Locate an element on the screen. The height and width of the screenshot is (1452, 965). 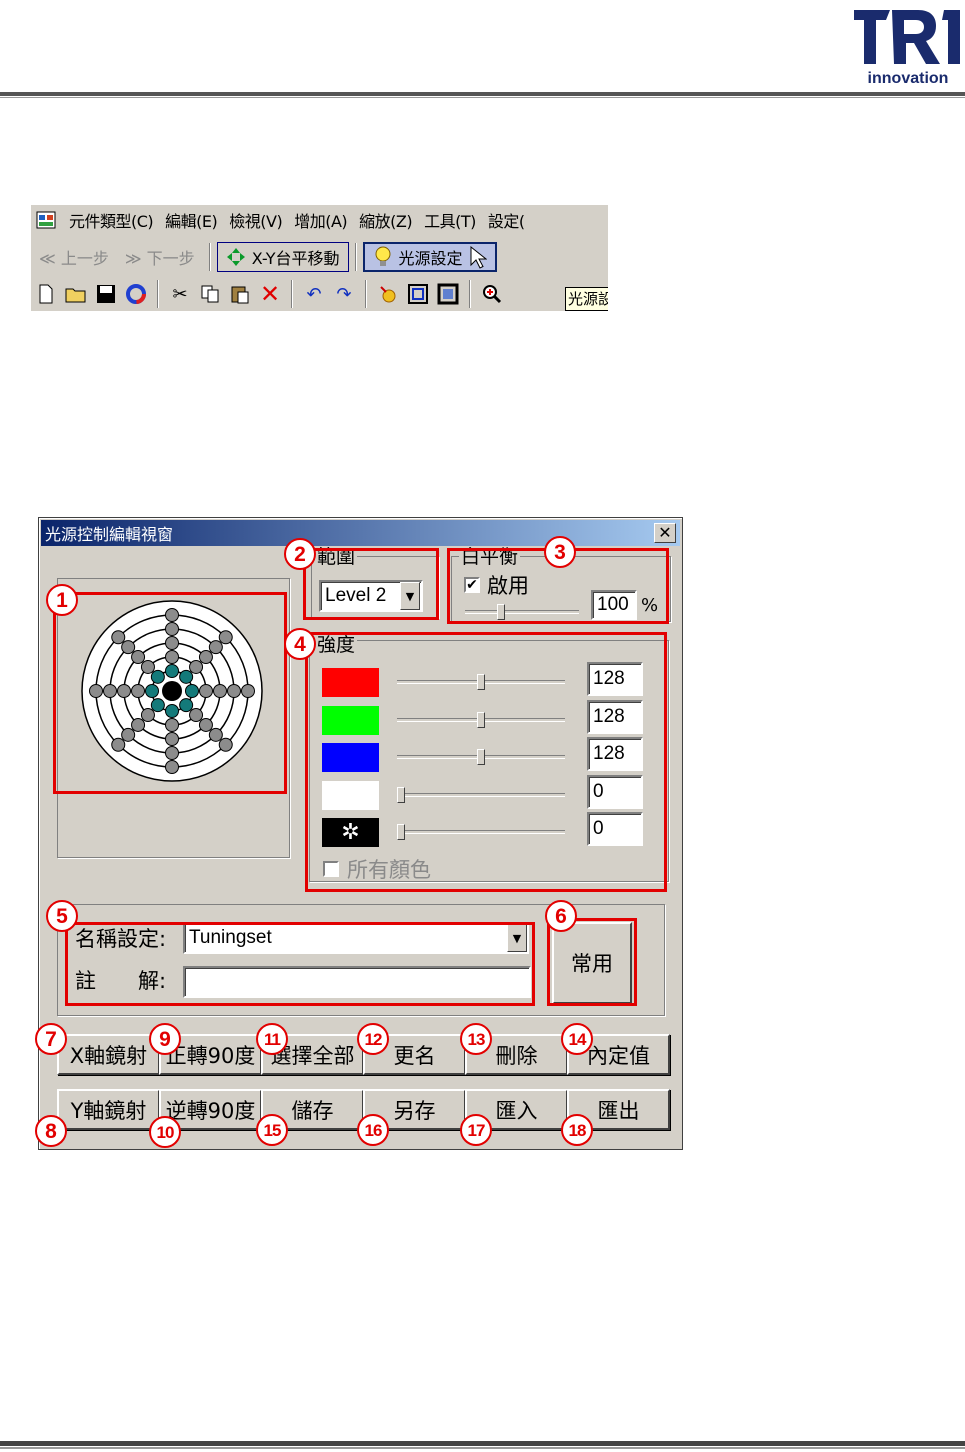
dialog-titlebar: 光源控制編輯視窗 ✕ is located at coordinates (360, 533).